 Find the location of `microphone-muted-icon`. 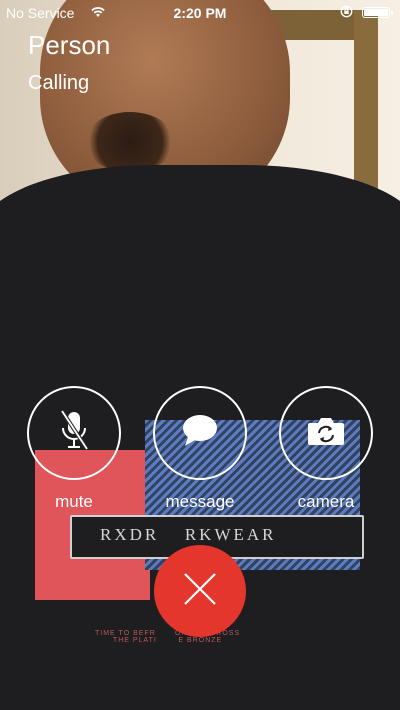

microphone-muted-icon is located at coordinates (74, 433).